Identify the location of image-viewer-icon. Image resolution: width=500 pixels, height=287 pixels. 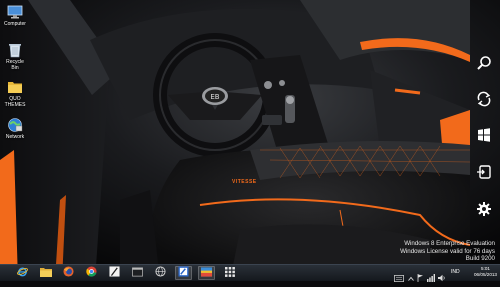
(206, 273).